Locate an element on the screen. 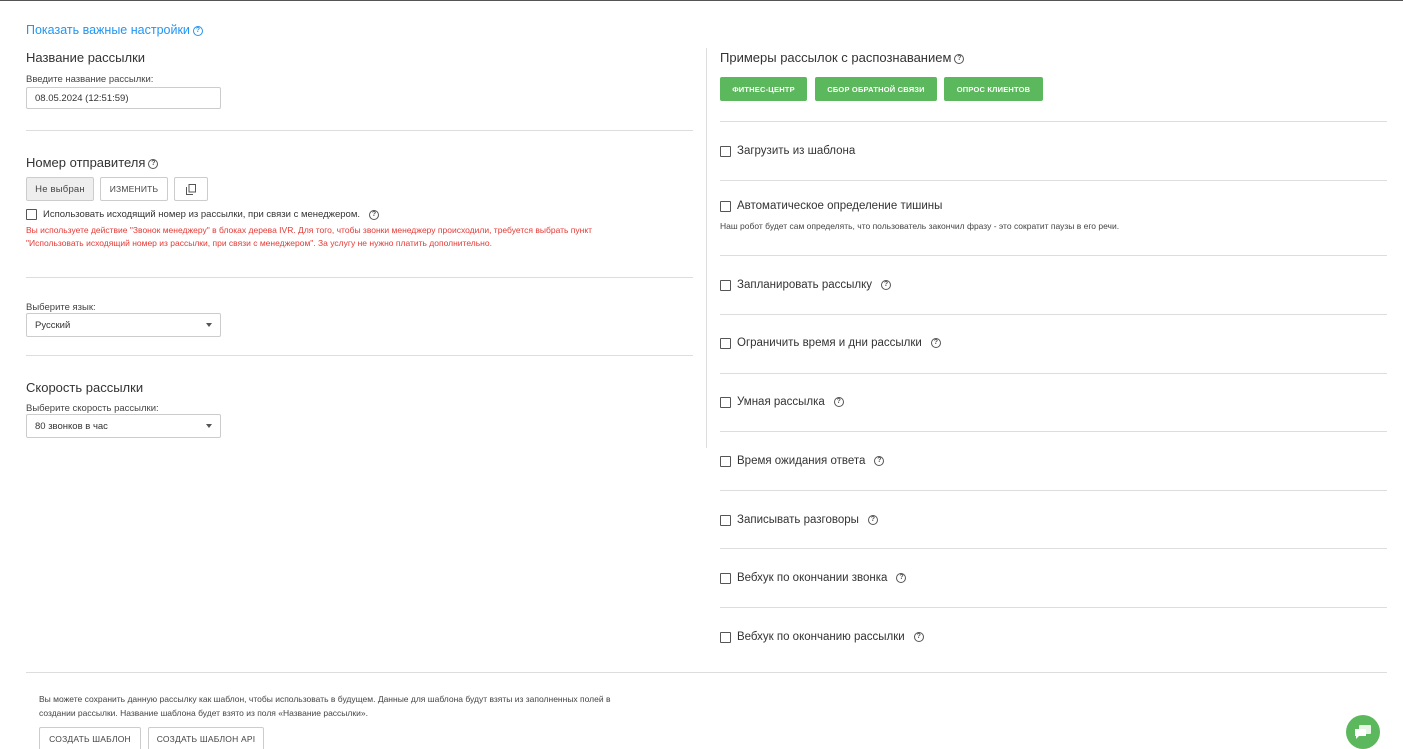  option-limit-time: Ограничить время и дни рассылки? is located at coordinates (830, 343).